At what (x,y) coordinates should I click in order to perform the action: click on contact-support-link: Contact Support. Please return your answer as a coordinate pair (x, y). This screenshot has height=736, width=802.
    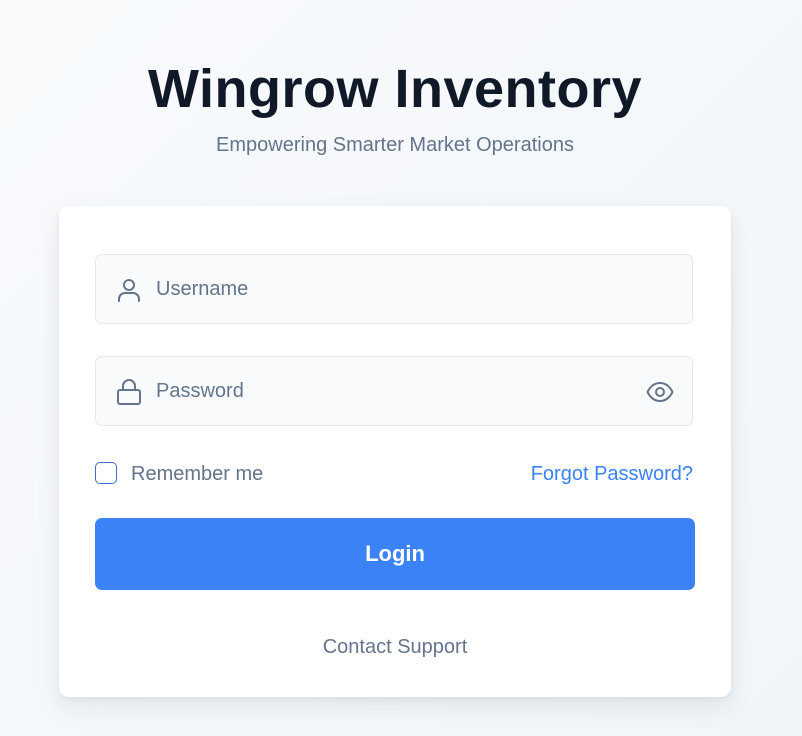
    Looking at the image, I should click on (395, 647).